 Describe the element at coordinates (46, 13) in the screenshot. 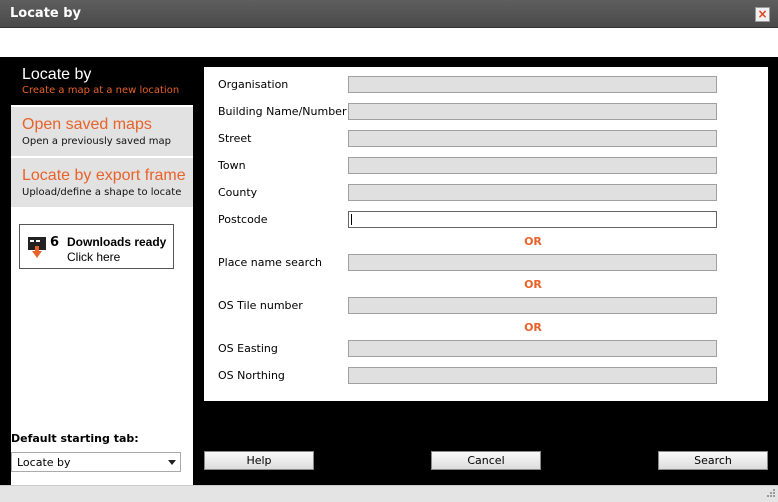

I see `window-title: Locate by` at that location.